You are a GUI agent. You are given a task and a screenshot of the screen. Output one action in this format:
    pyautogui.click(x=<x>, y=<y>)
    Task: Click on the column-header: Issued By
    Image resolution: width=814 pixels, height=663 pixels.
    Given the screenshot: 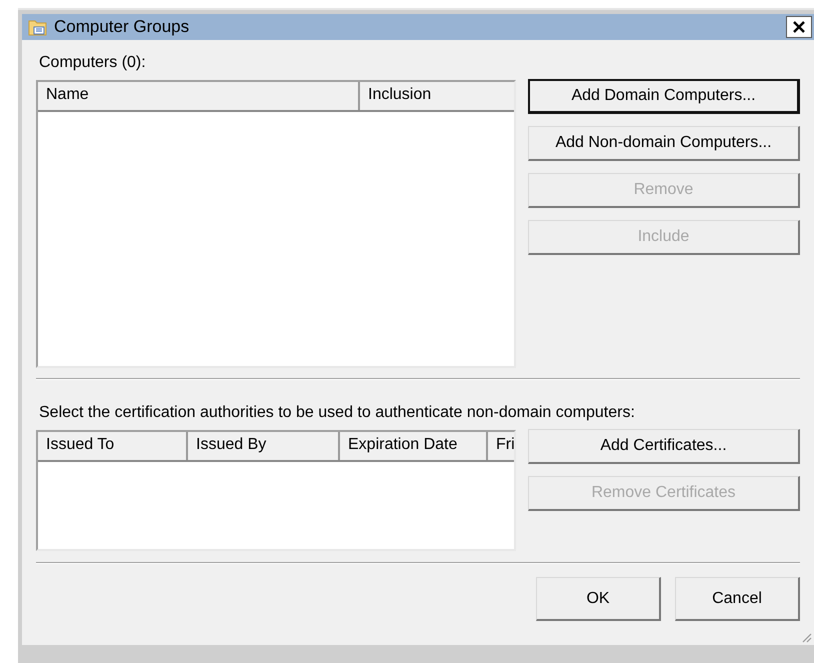 What is the action you would take?
    pyautogui.click(x=264, y=446)
    